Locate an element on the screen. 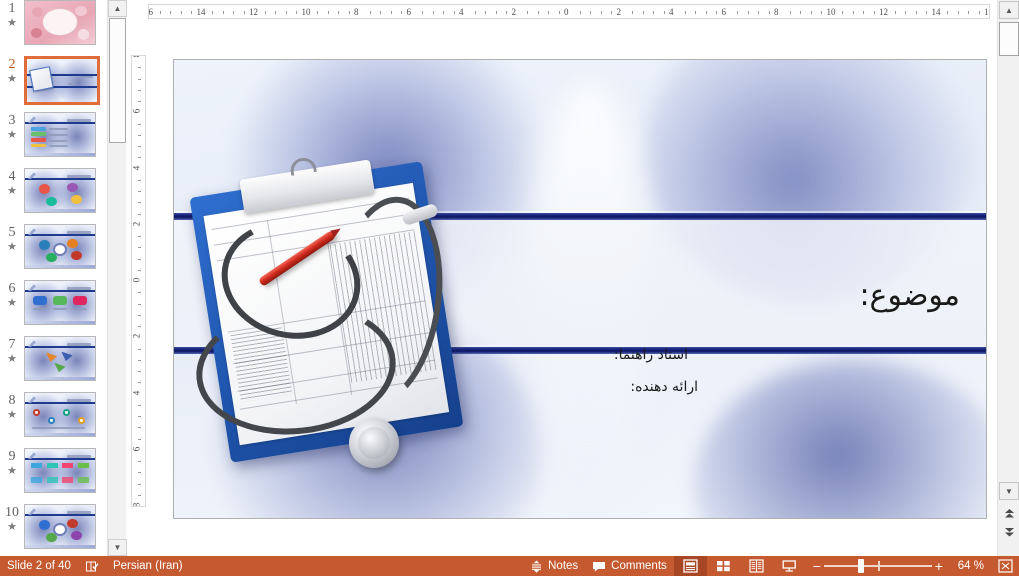  zoom-slider-track is located at coordinates (877, 566).